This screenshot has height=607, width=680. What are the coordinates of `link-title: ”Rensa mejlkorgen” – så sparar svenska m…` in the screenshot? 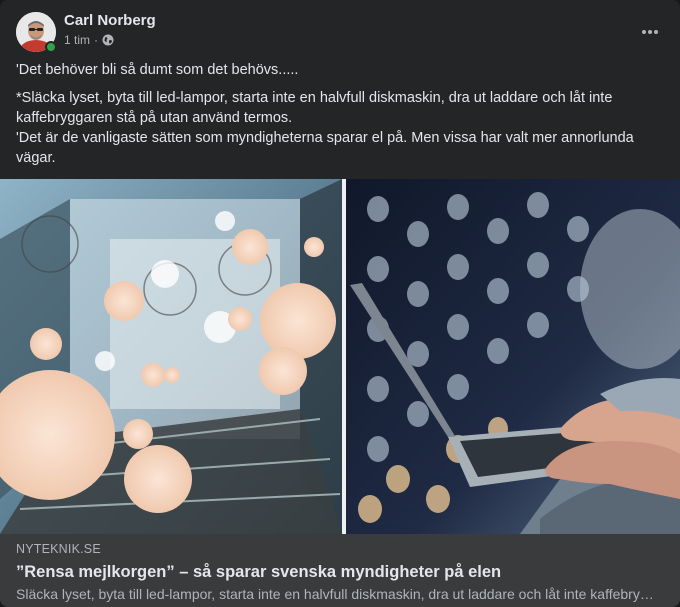 It's located at (258, 572).